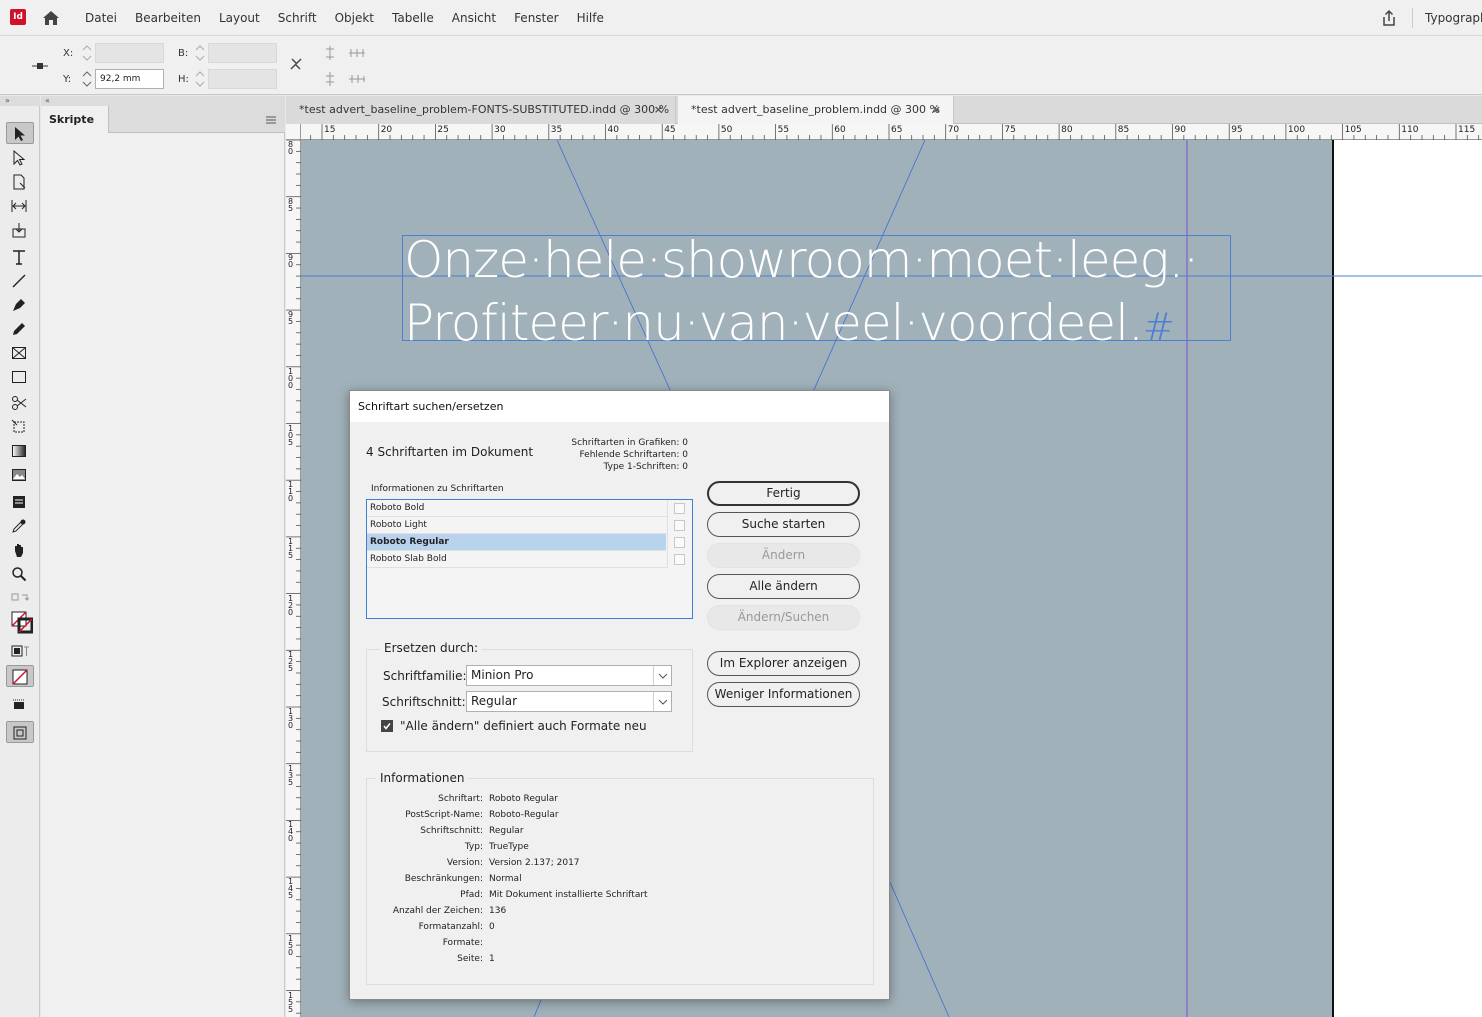 Image resolution: width=1482 pixels, height=1017 pixels. Describe the element at coordinates (20, 353) in the screenshot. I see `rectangle-frame-tool` at that location.